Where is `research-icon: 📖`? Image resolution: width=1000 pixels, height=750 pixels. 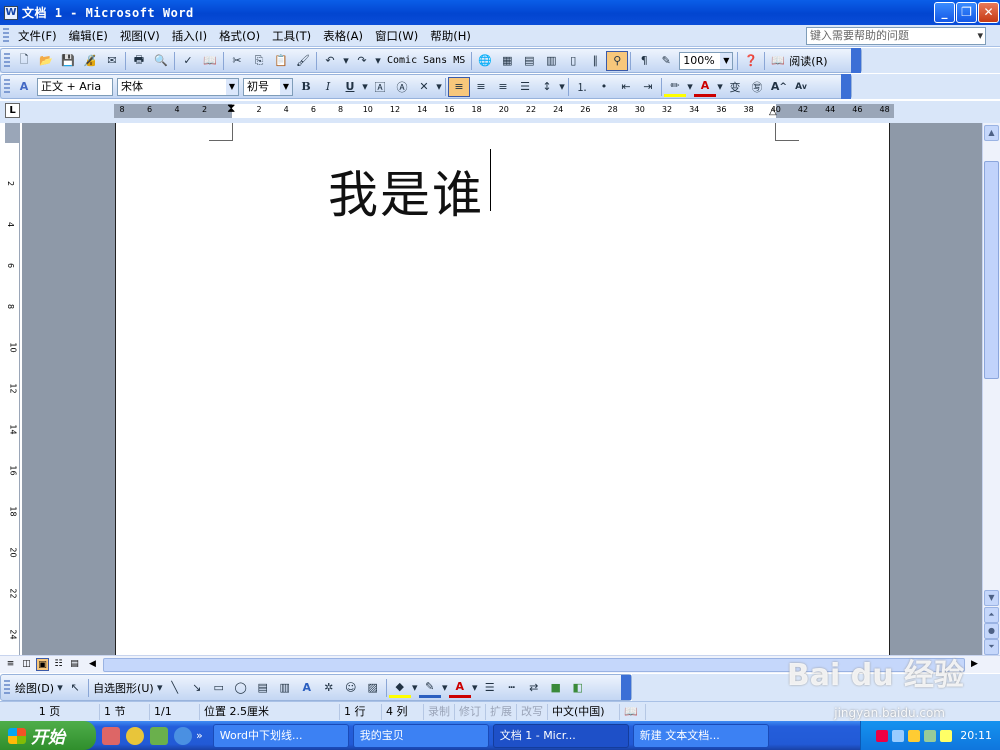
research-icon: 📖 is located at coordinates (210, 61).